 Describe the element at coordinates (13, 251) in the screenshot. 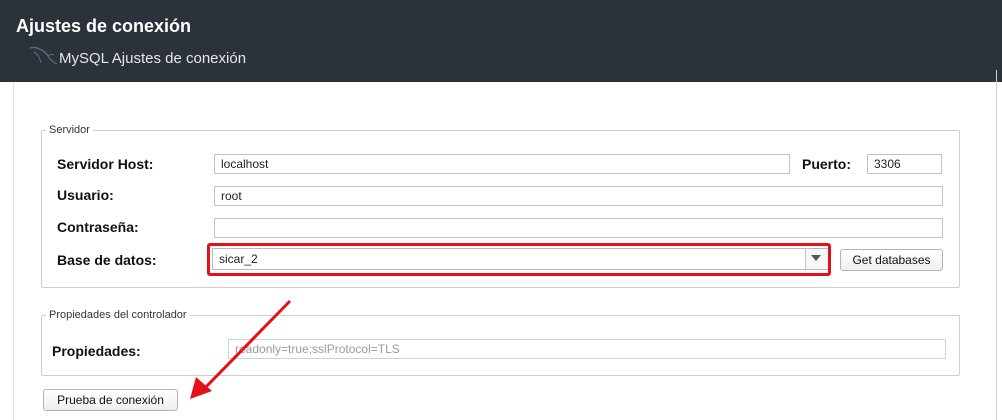

I see `left-border` at that location.